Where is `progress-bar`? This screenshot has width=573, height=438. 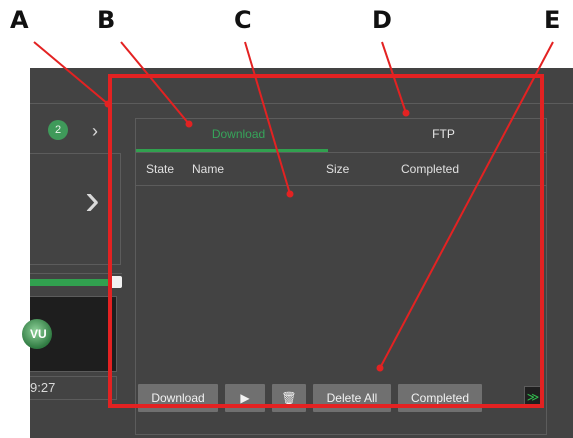 progress-bar is located at coordinates (70, 282).